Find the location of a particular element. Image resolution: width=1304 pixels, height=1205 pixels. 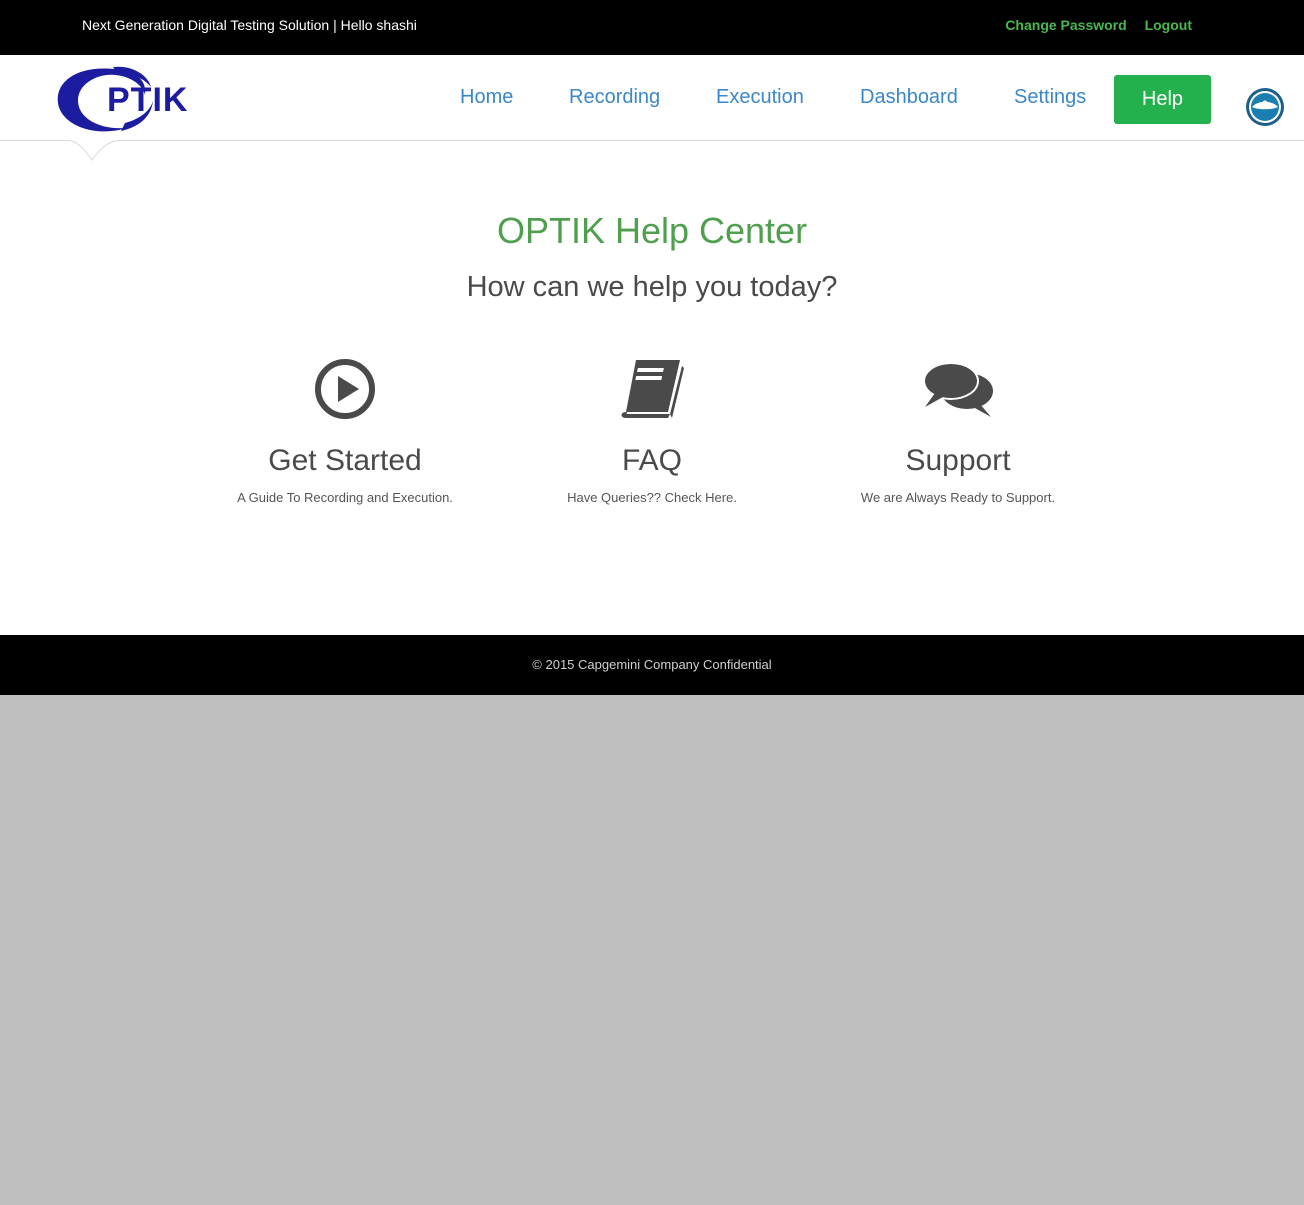

nav-home: Home is located at coordinates (486, 97).